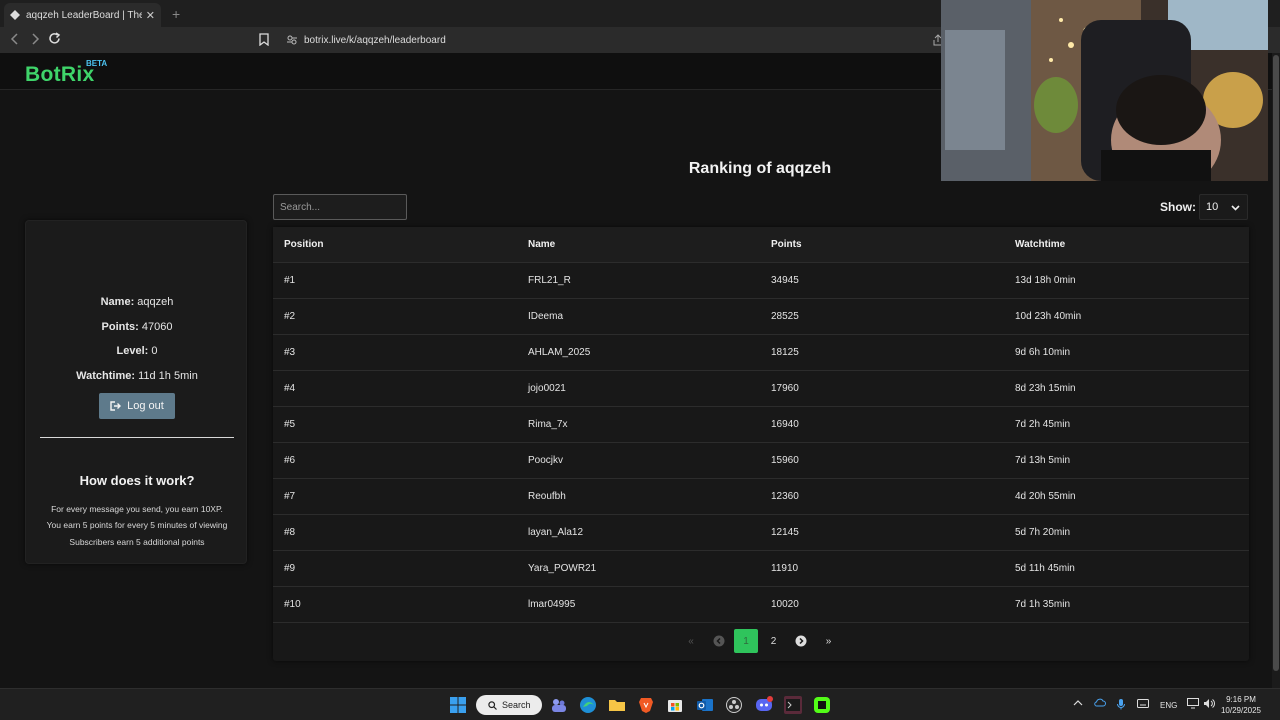  What do you see at coordinates (132, 351) in the screenshot?
I see `level-label: Level:` at bounding box center [132, 351].